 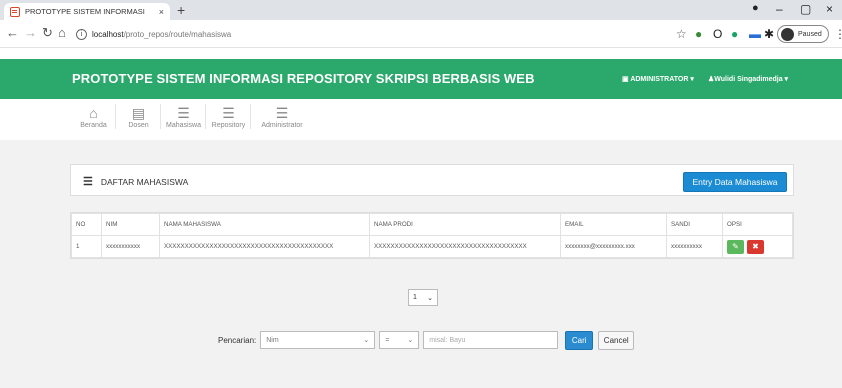 I want to click on tab-close-icon: ×, so click(x=161, y=12).